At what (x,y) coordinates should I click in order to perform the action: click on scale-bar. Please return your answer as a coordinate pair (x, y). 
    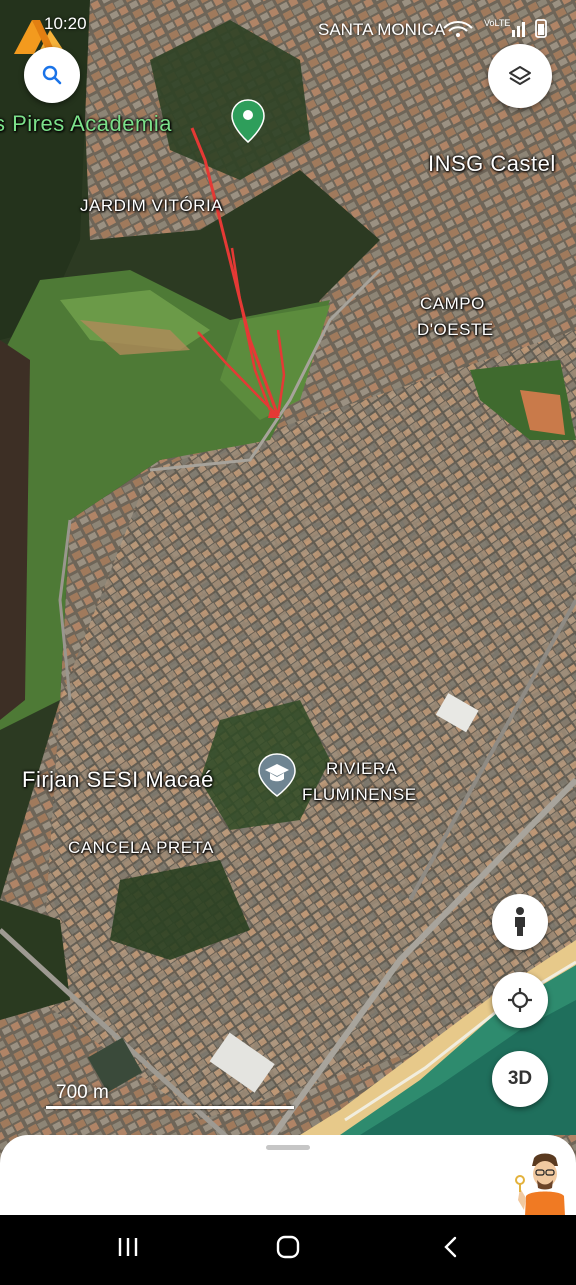
    Looking at the image, I should click on (170, 1107).